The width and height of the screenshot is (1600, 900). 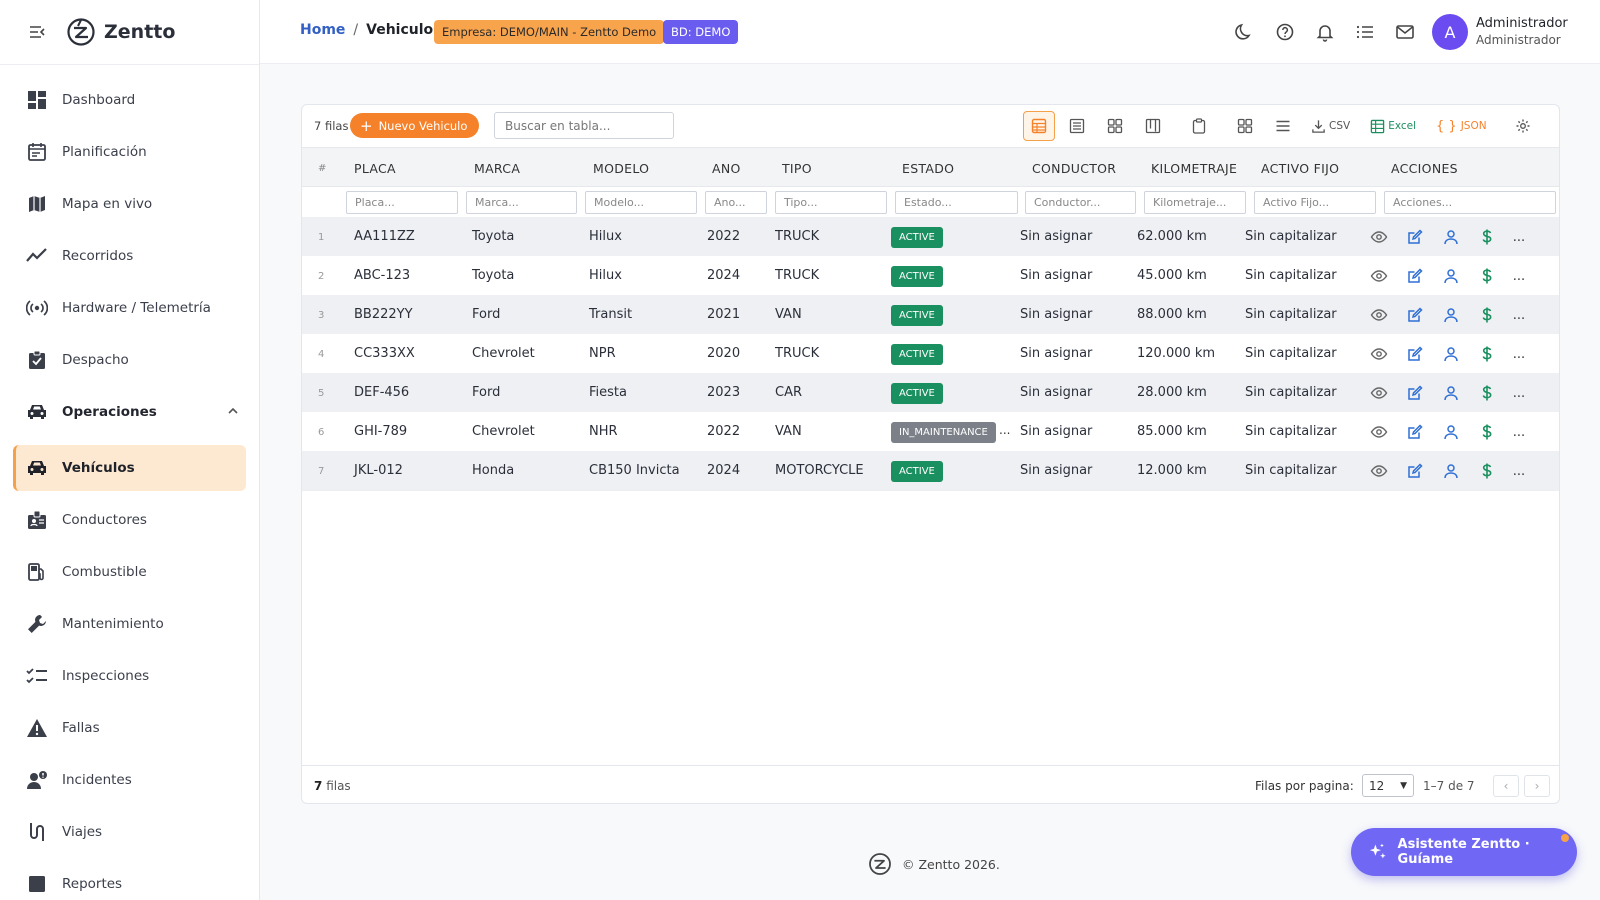 What do you see at coordinates (1195, 202) in the screenshot?
I see `filter-kilometraje-input` at bounding box center [1195, 202].